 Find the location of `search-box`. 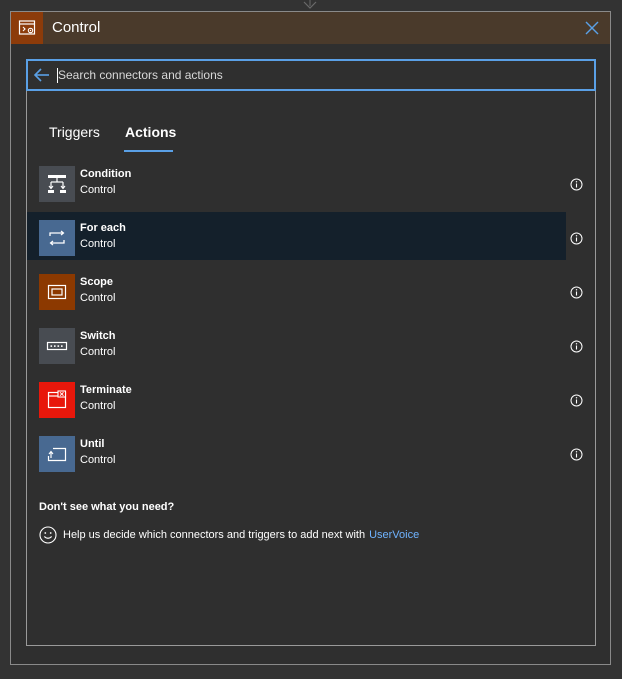

search-box is located at coordinates (311, 75).